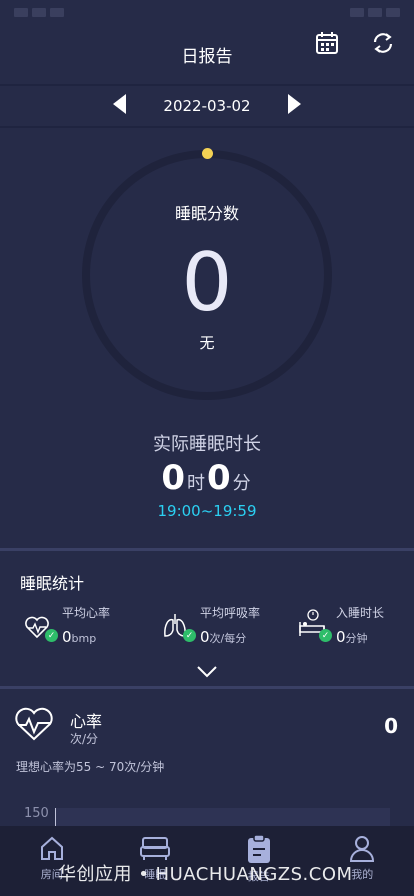 The image size is (414, 896). I want to click on stat-heart-rate: ✓ 平均心率 0bmp, so click(67, 625).